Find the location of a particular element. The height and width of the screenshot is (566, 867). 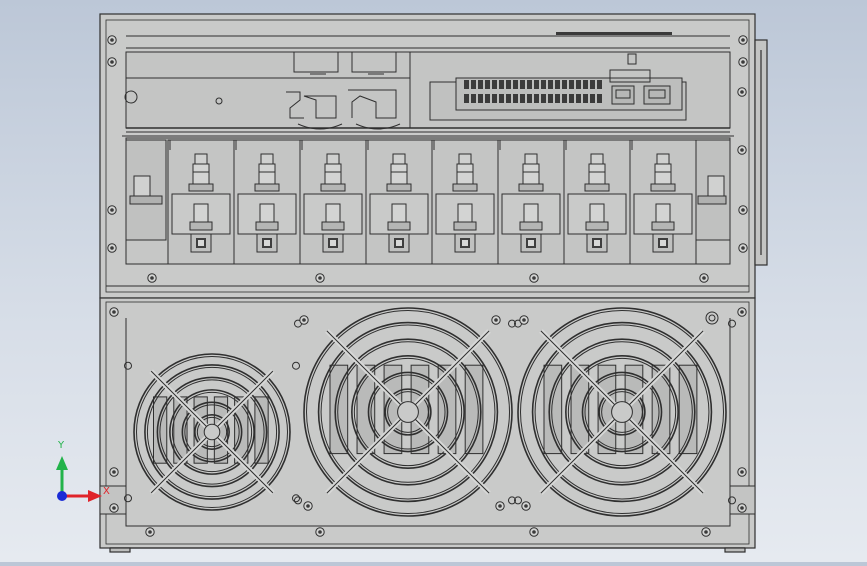

power-terminals is located at coordinates (432, 202).